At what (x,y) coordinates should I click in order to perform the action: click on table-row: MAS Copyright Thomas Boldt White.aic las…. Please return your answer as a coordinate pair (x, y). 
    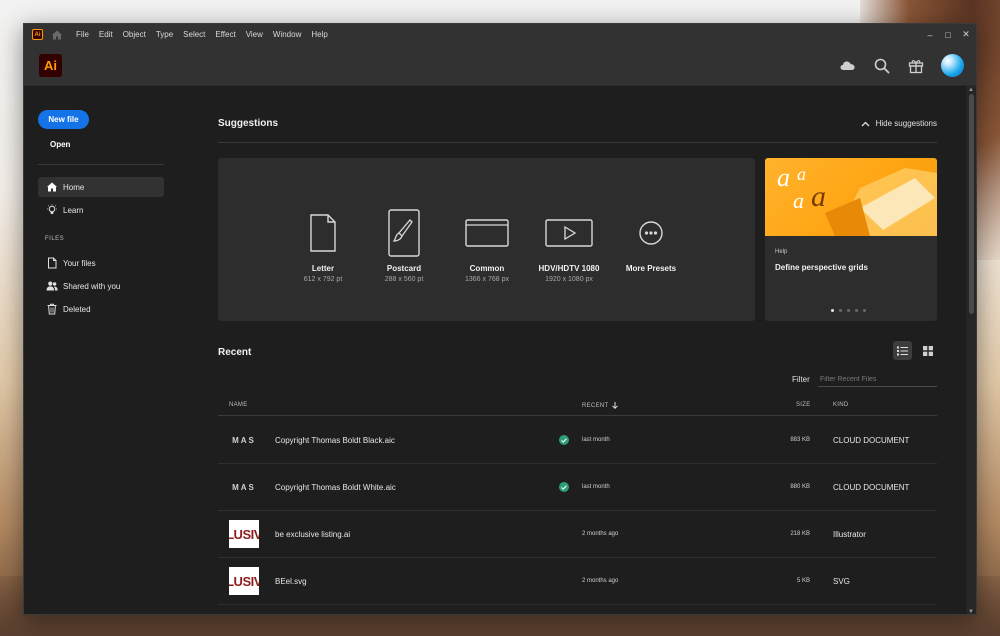
    Looking at the image, I should click on (577, 487).